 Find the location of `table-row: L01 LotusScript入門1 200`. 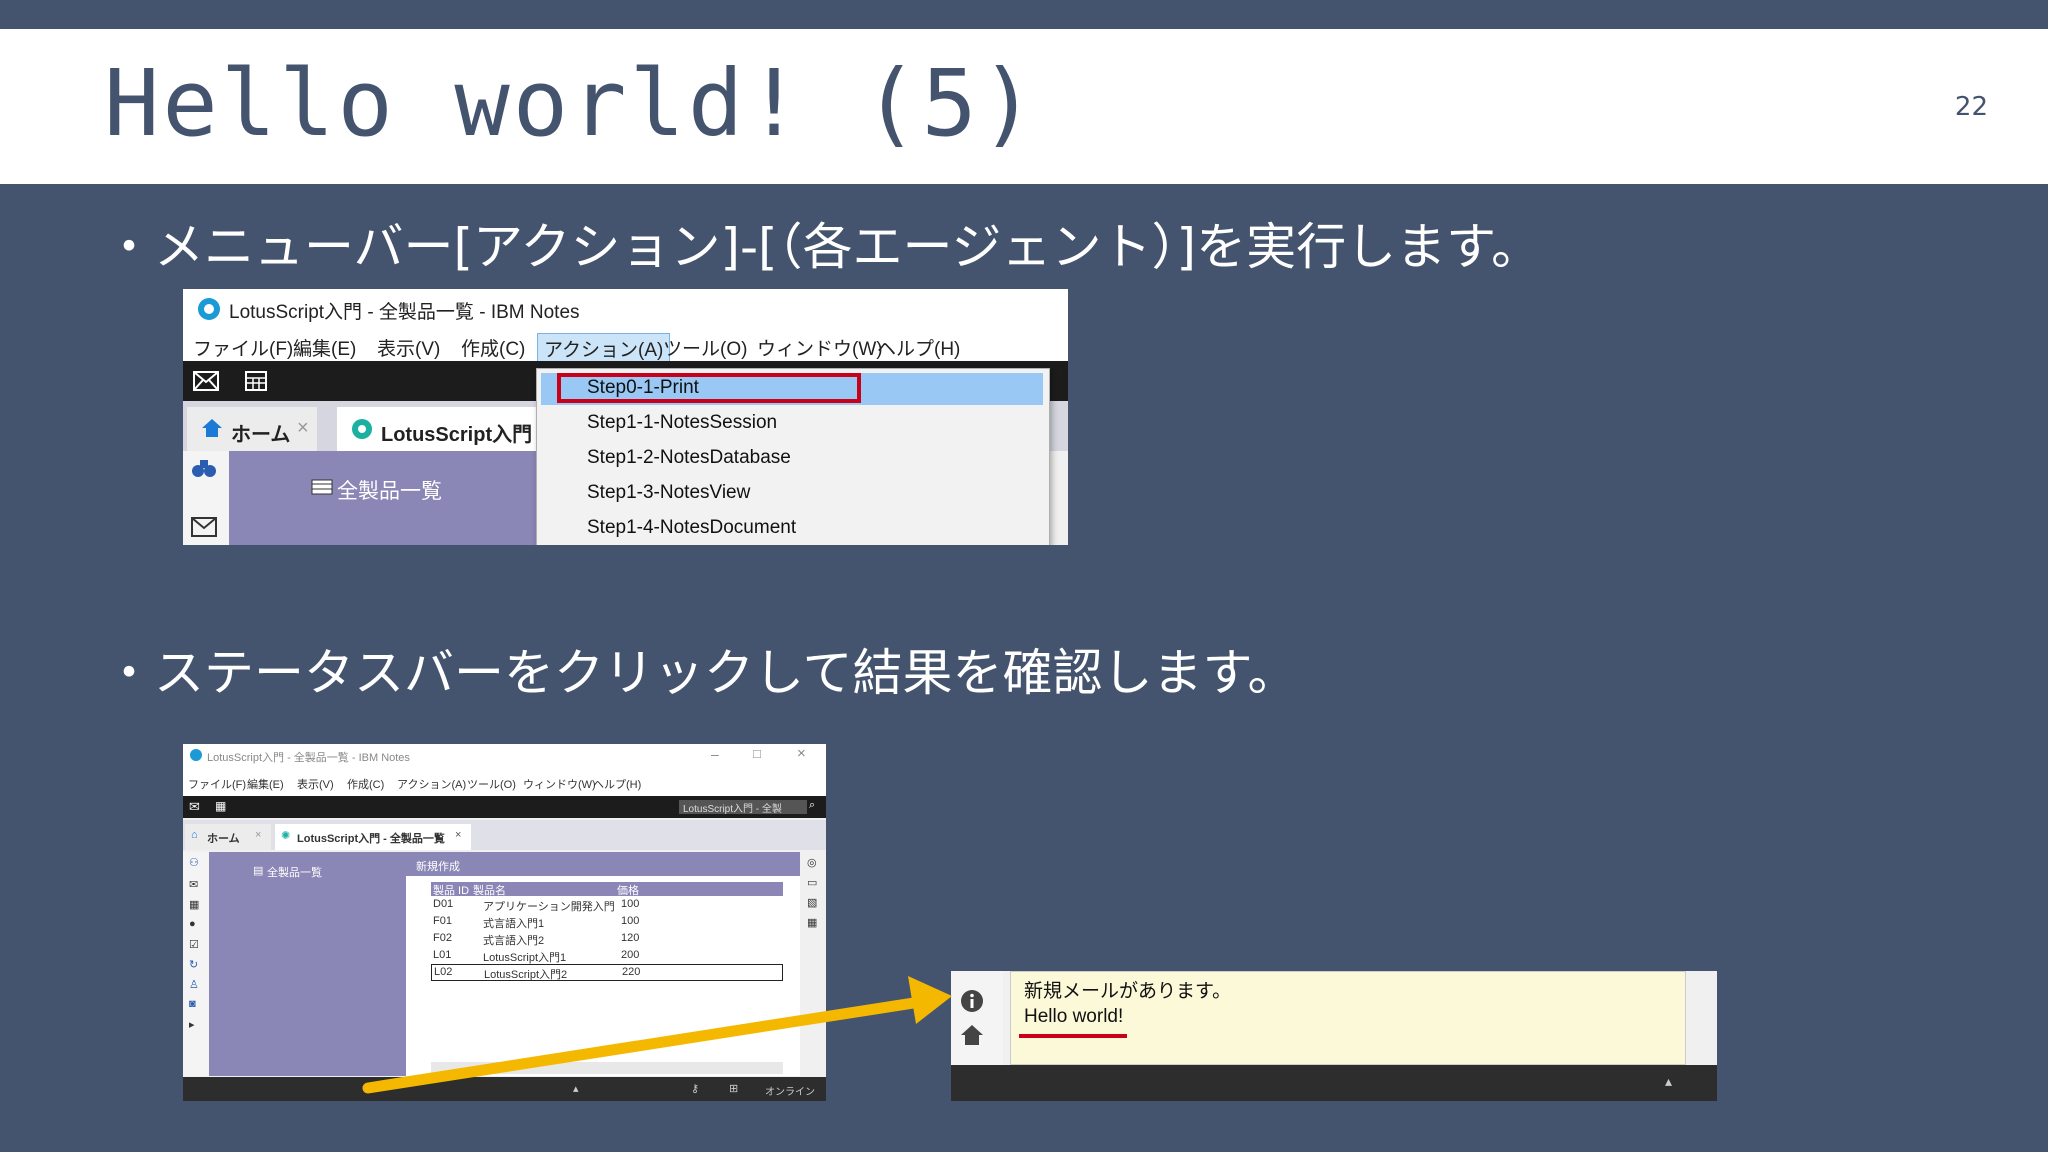

table-row: L01 LotusScript入門1 200 is located at coordinates (607, 955).